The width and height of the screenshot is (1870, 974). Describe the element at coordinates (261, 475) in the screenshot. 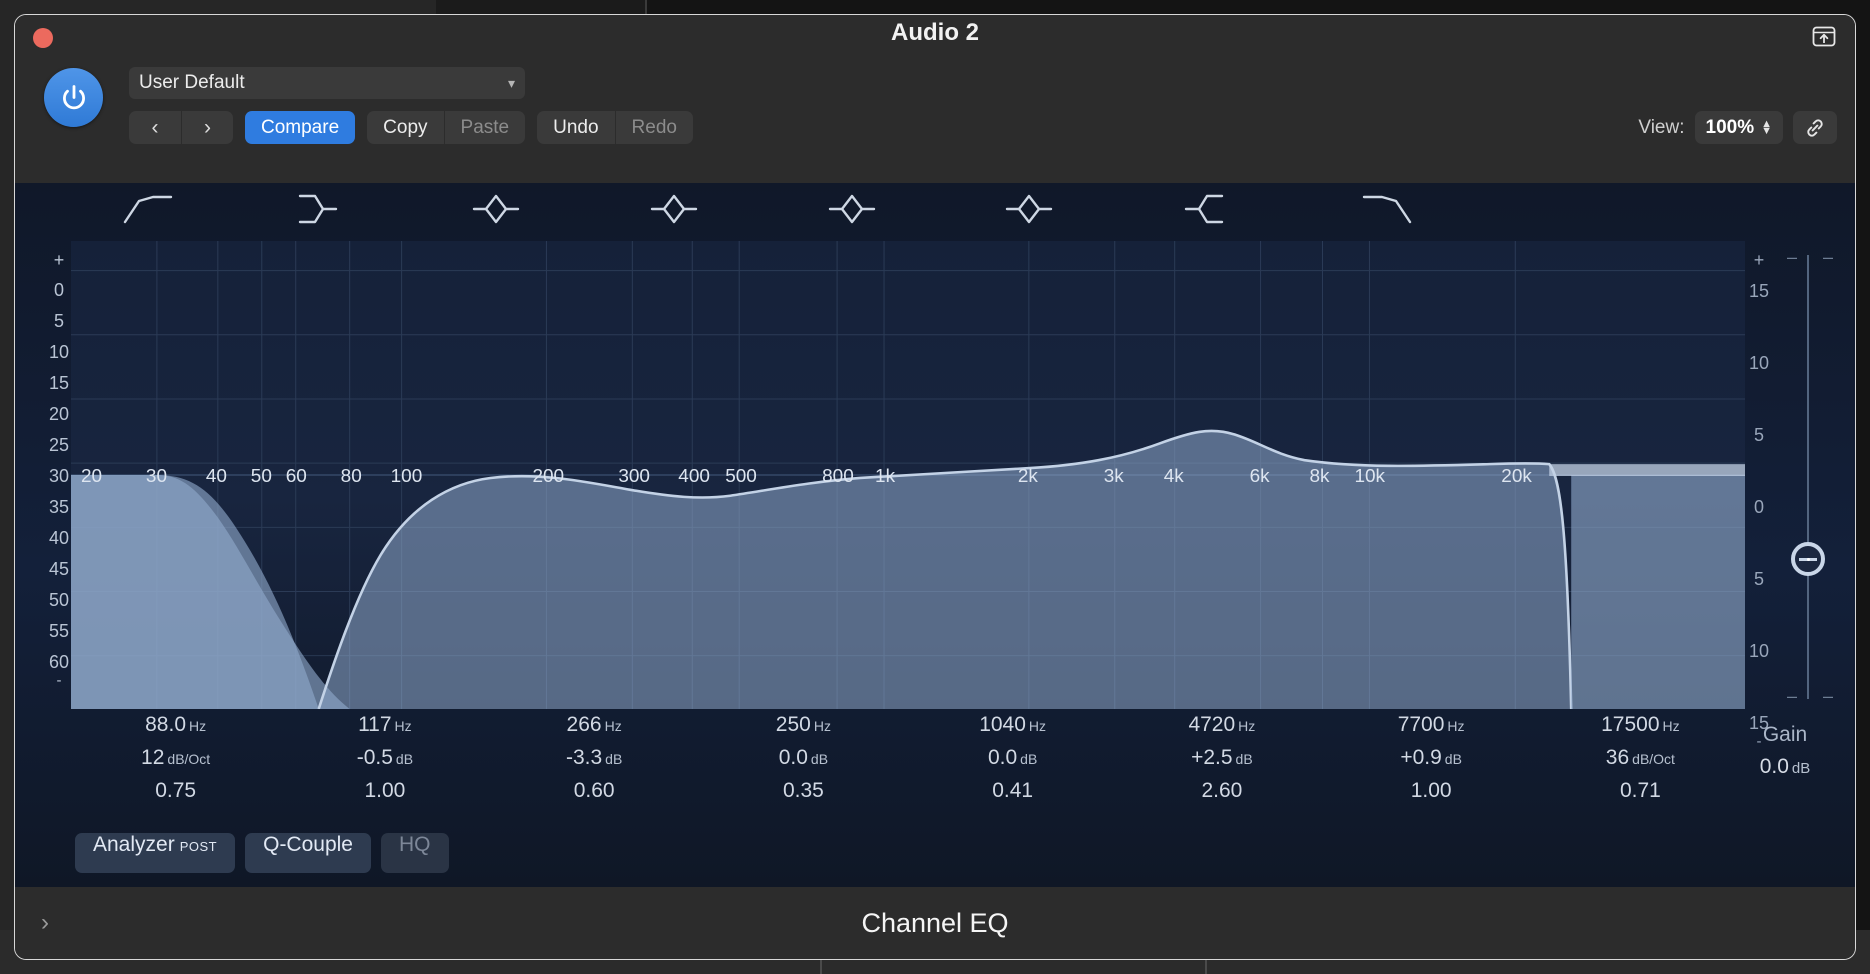

I see `svg-text: 50` at that location.